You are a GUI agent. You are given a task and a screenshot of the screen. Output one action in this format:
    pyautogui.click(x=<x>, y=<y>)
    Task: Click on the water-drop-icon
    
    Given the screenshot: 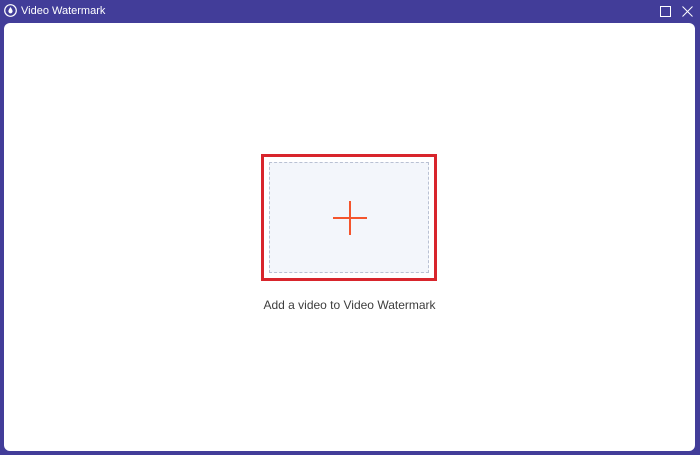 What is the action you would take?
    pyautogui.click(x=10, y=10)
    